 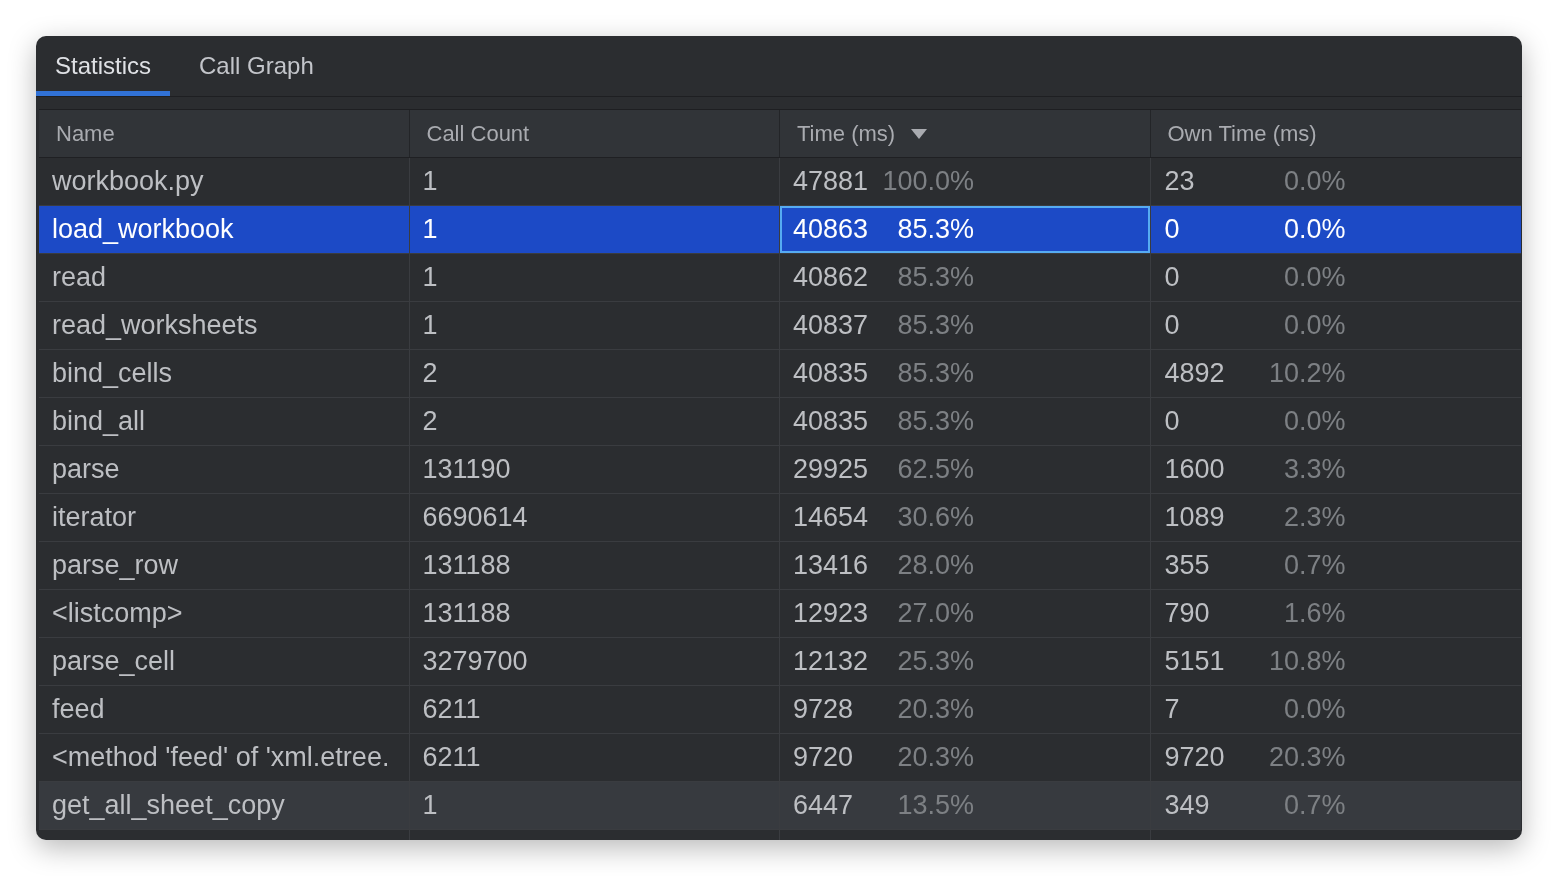 I want to click on own-time-percent: 3.3%, so click(x=1314, y=469).